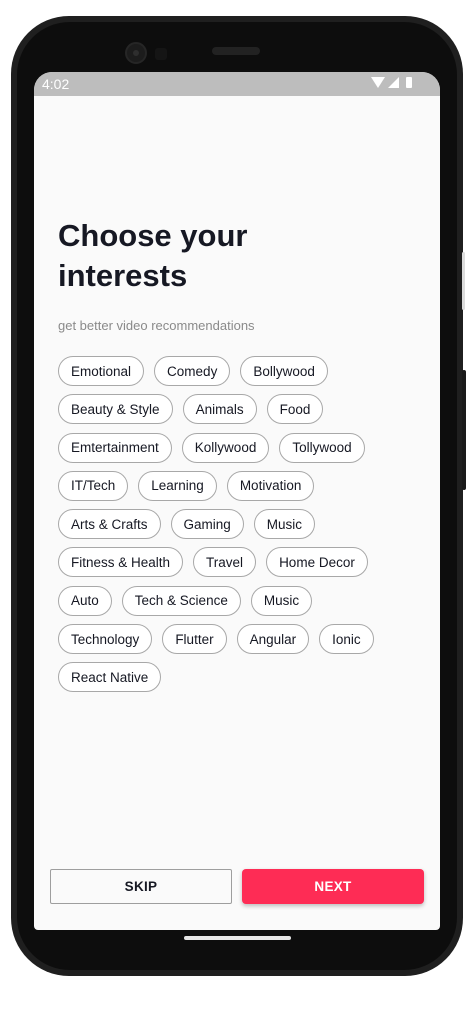  What do you see at coordinates (225, 562) in the screenshot?
I see `interest-chip: Travel` at bounding box center [225, 562].